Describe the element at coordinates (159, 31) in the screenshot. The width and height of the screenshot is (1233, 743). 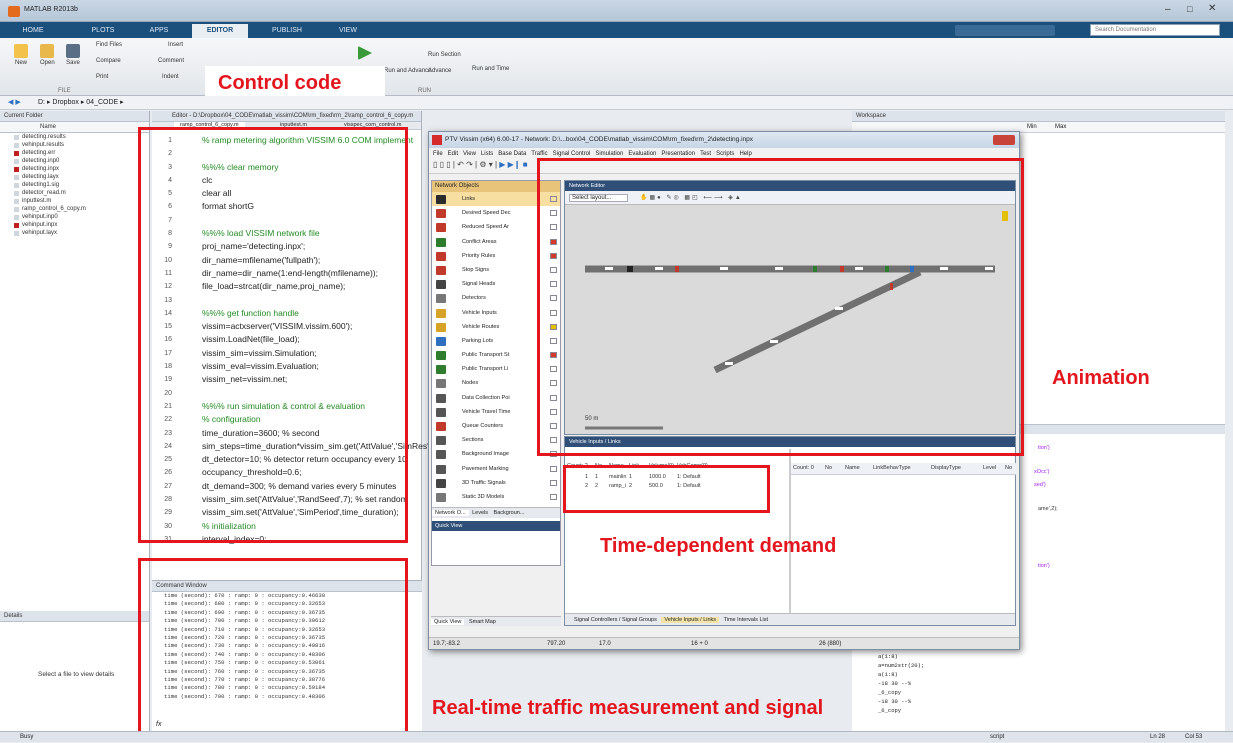
I see `tab-apps: APPS` at that location.